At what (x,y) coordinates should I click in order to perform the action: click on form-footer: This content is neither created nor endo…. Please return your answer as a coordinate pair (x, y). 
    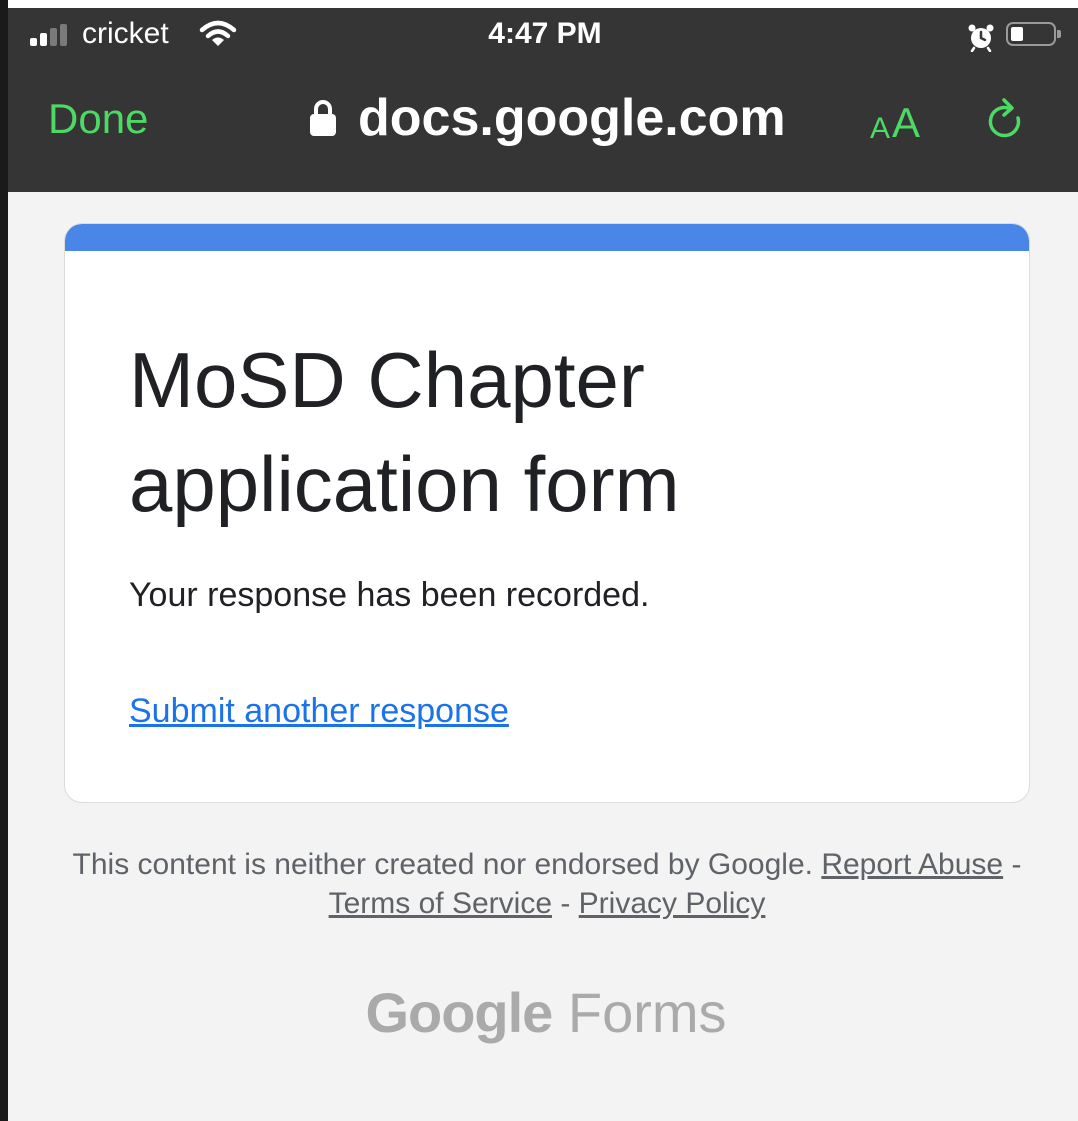
    Looking at the image, I should click on (547, 884).